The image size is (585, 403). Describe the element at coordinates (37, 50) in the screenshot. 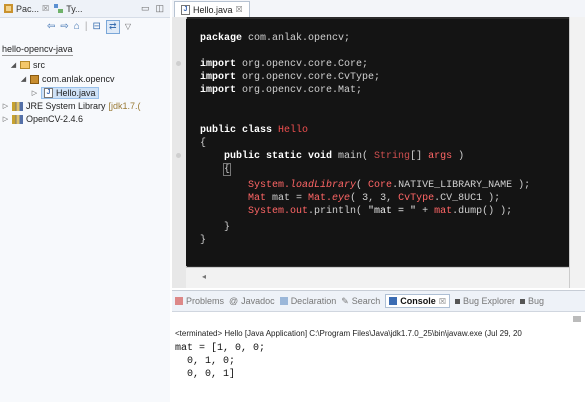

I see `project-name: hello-opencv-java` at that location.